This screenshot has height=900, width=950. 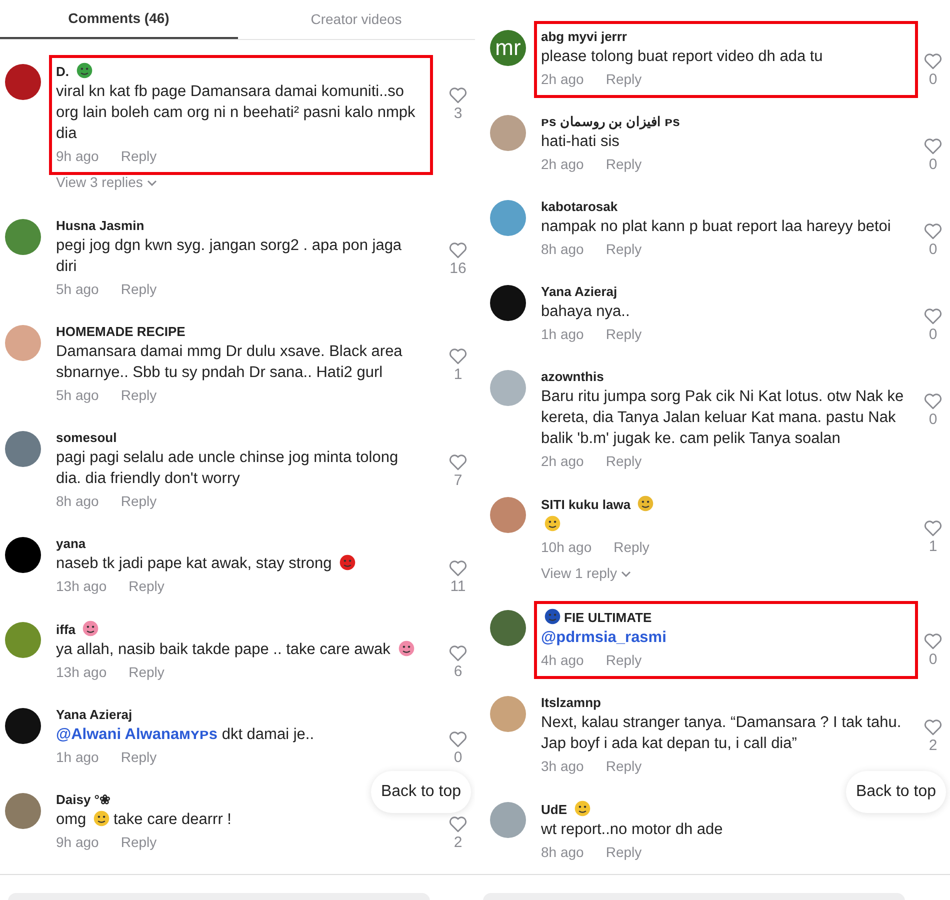 I want to click on like-count: 3, so click(x=458, y=114).